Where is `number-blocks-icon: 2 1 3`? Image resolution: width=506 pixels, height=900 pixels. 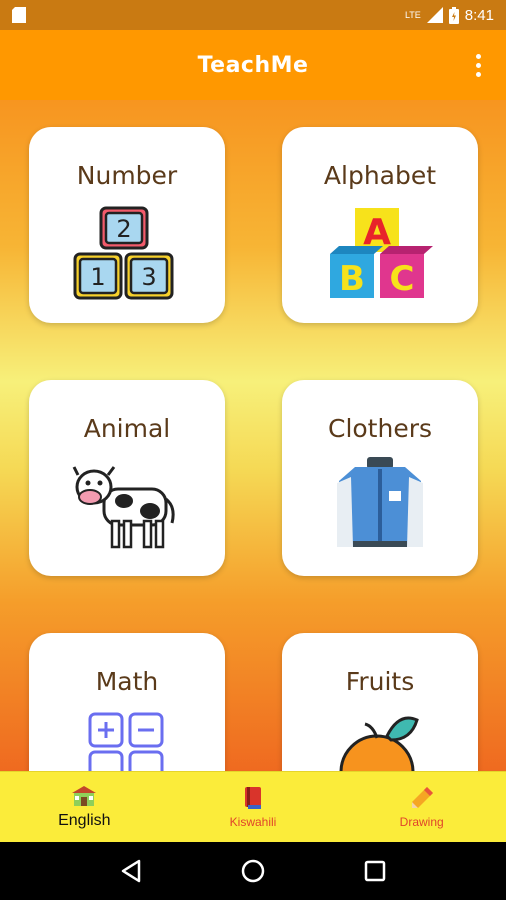
number-blocks-icon: 2 1 3 is located at coordinates (123, 253).